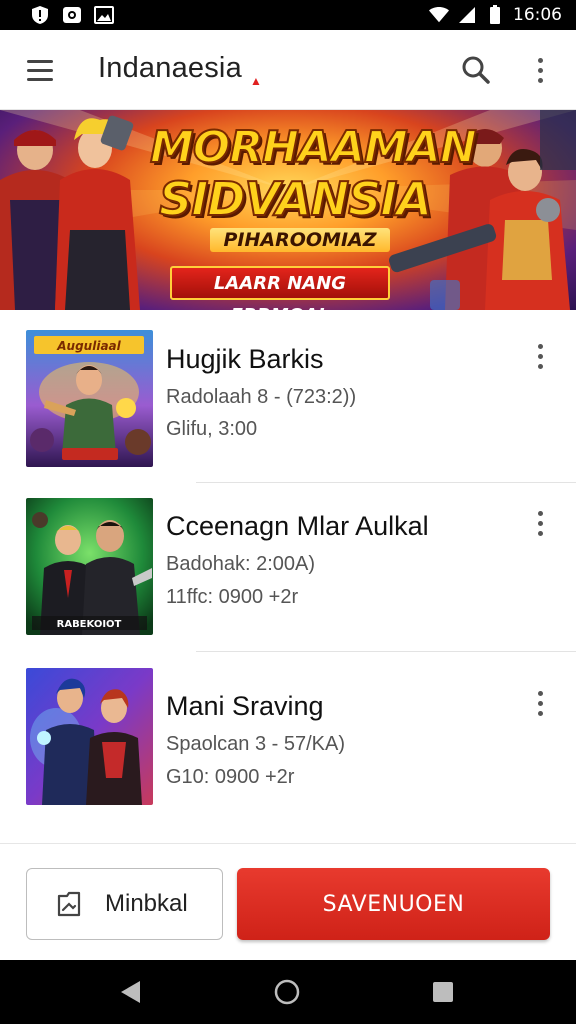 This screenshot has height=1024, width=576. I want to click on bottom-action-bar: Minbkal SAVENUOEN, so click(288, 901).